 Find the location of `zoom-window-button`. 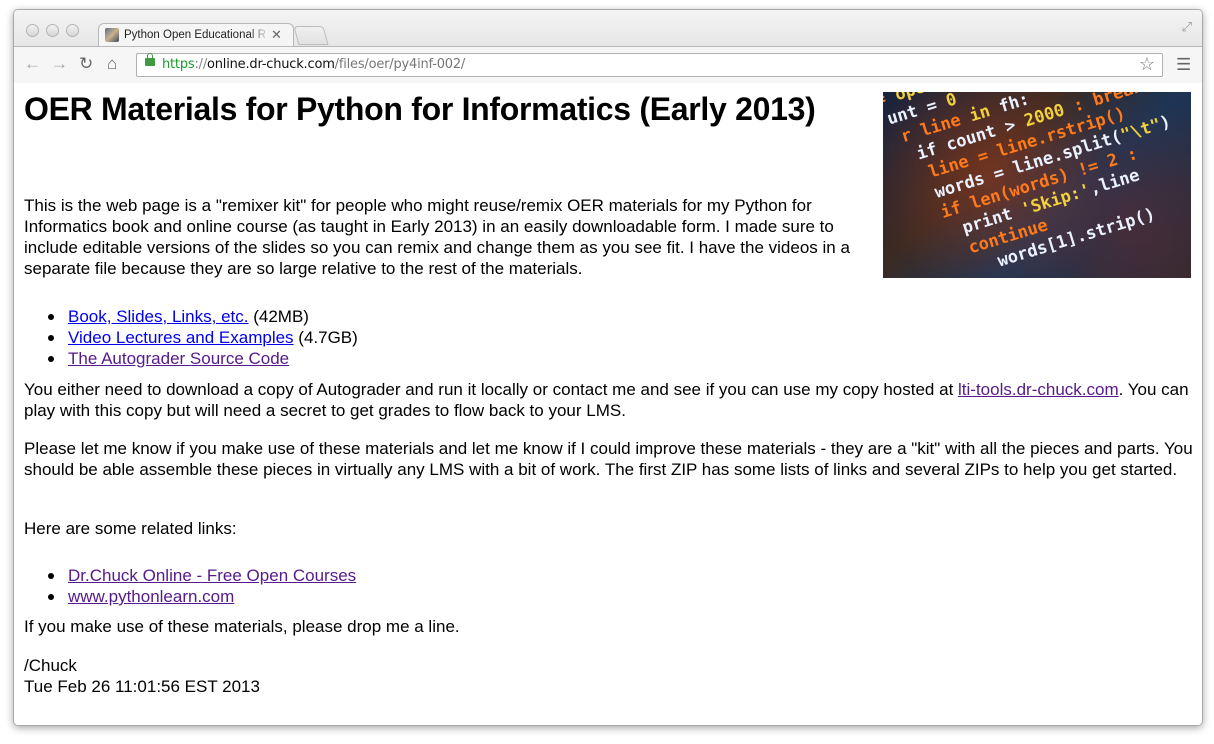

zoom-window-button is located at coordinates (72, 30).